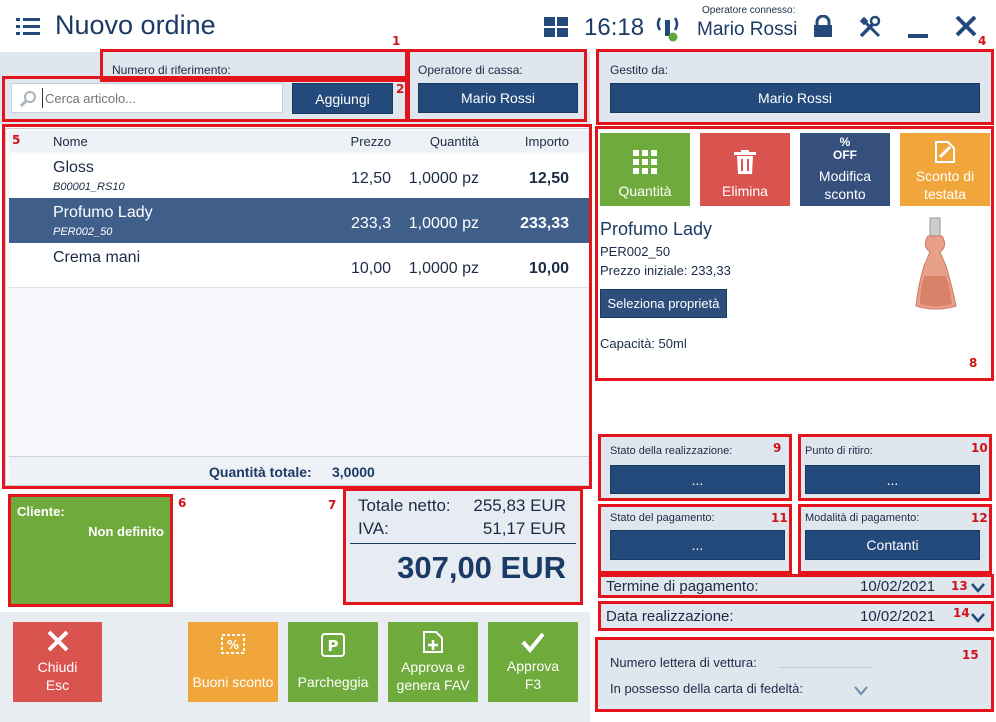 The width and height of the screenshot is (996, 722). I want to click on search-input, so click(159, 98).